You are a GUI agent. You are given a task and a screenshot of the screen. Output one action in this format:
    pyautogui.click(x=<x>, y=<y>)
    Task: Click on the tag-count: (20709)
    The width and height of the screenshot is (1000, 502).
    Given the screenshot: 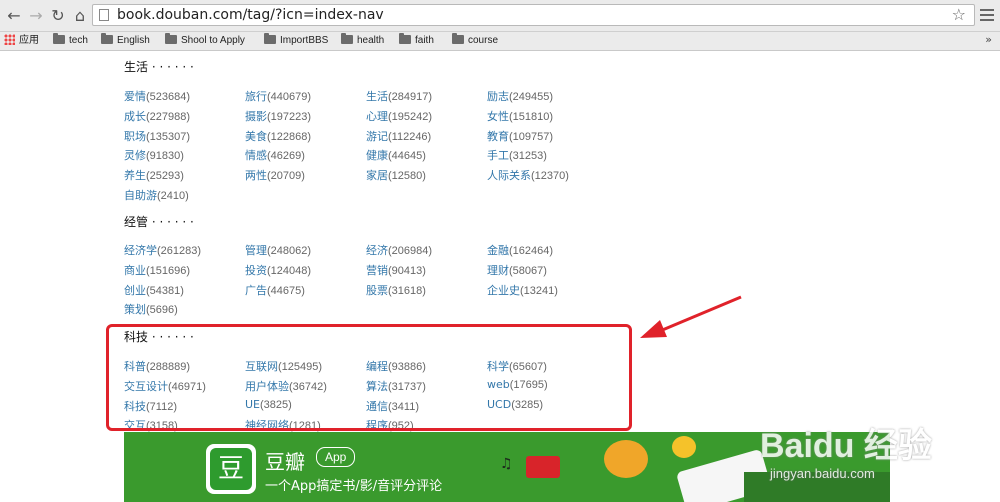 What is the action you would take?
    pyautogui.click(x=286, y=176)
    